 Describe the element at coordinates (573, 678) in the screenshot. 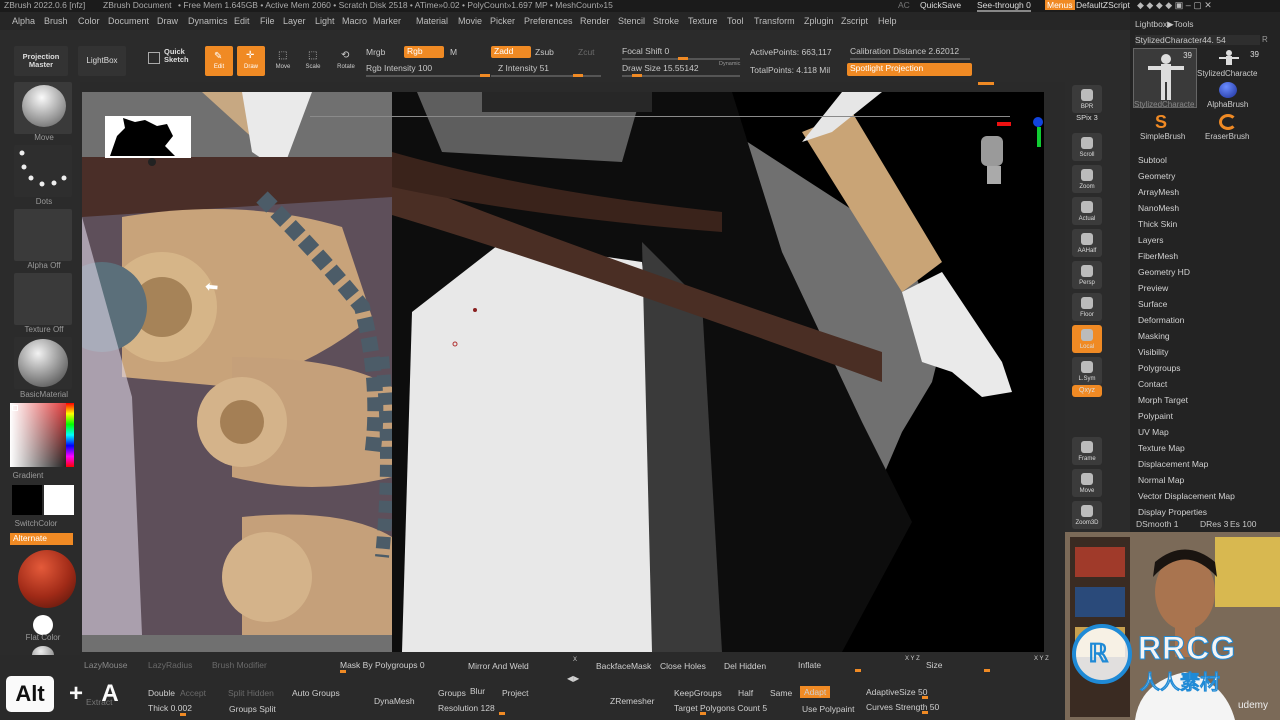

I see `expand-arrows-icon: ◀▶` at that location.